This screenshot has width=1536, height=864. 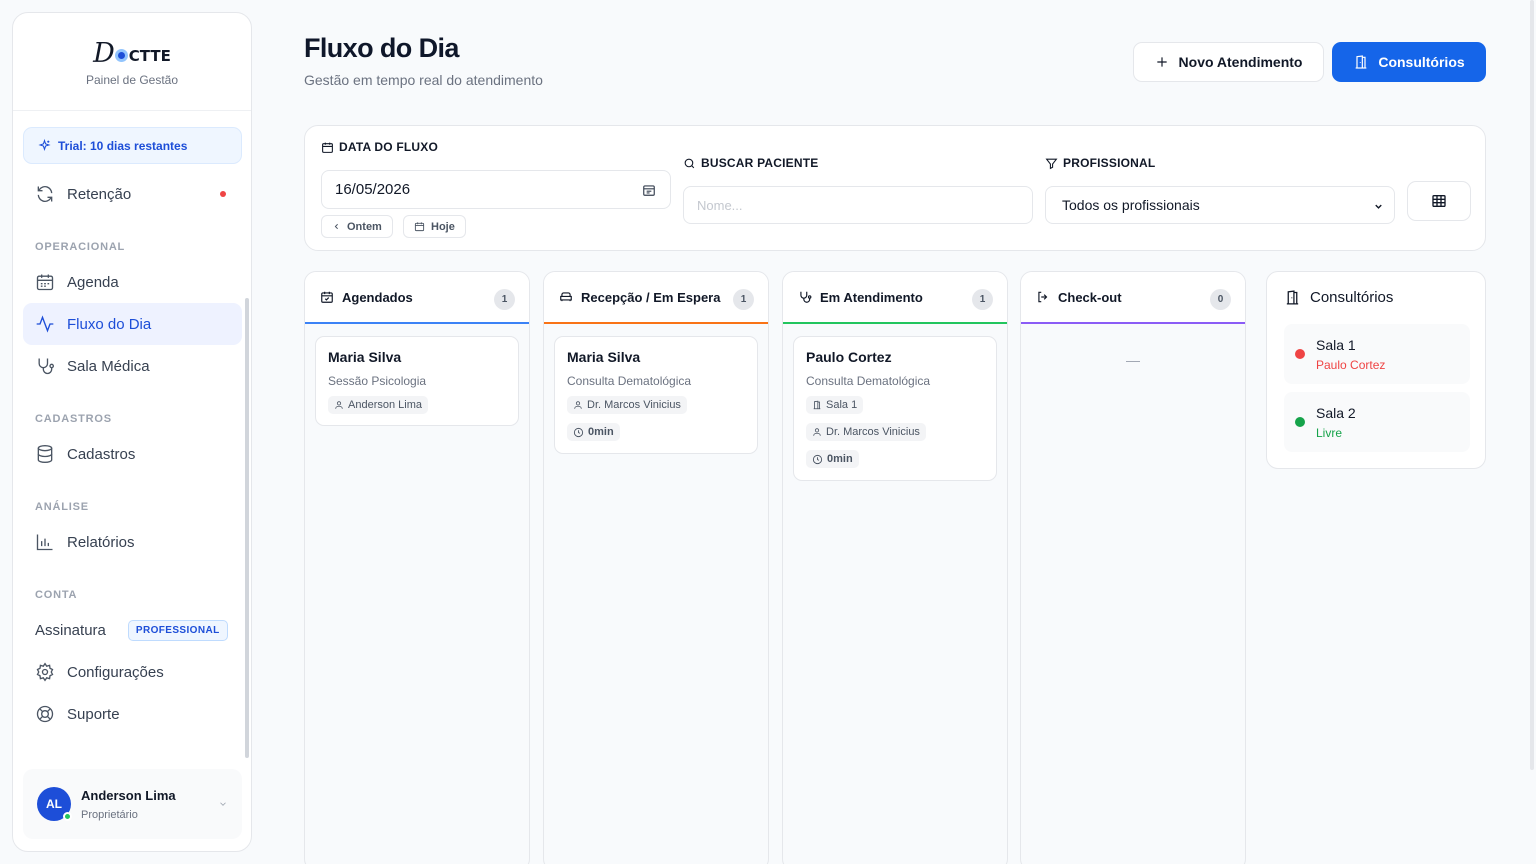 What do you see at coordinates (223, 194) in the screenshot?
I see `notification-dot` at bounding box center [223, 194].